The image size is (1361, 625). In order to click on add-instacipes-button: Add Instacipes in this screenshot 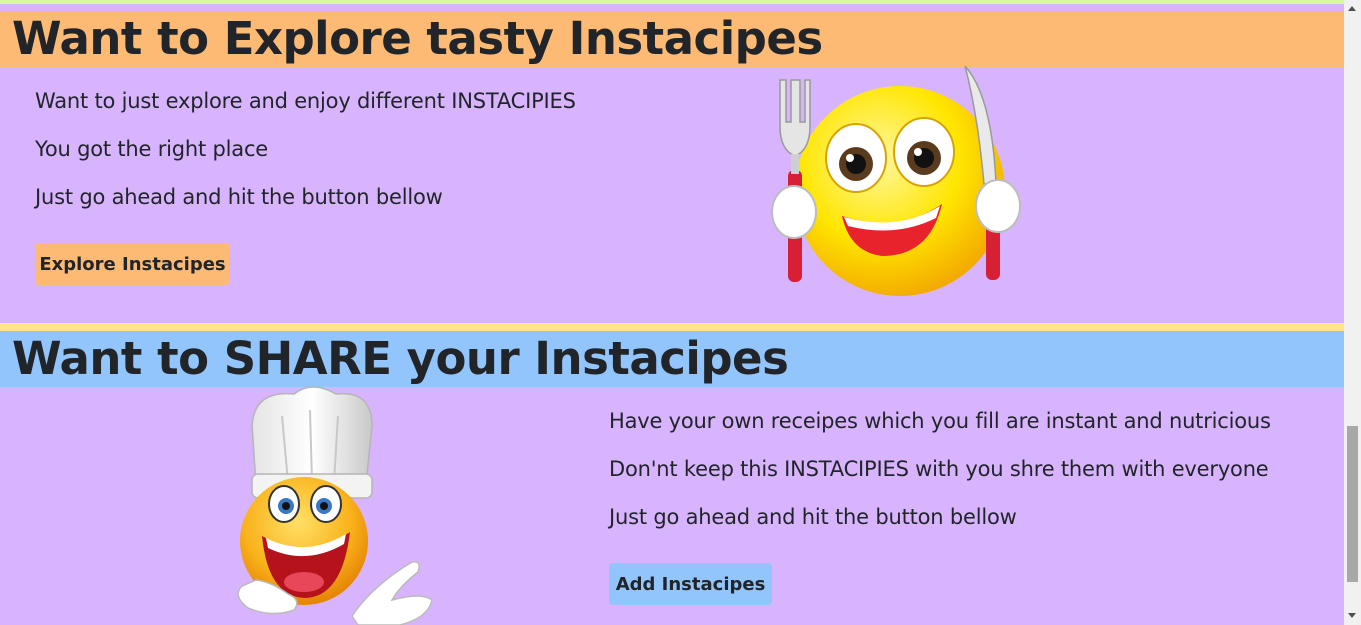, I will do `click(690, 584)`.